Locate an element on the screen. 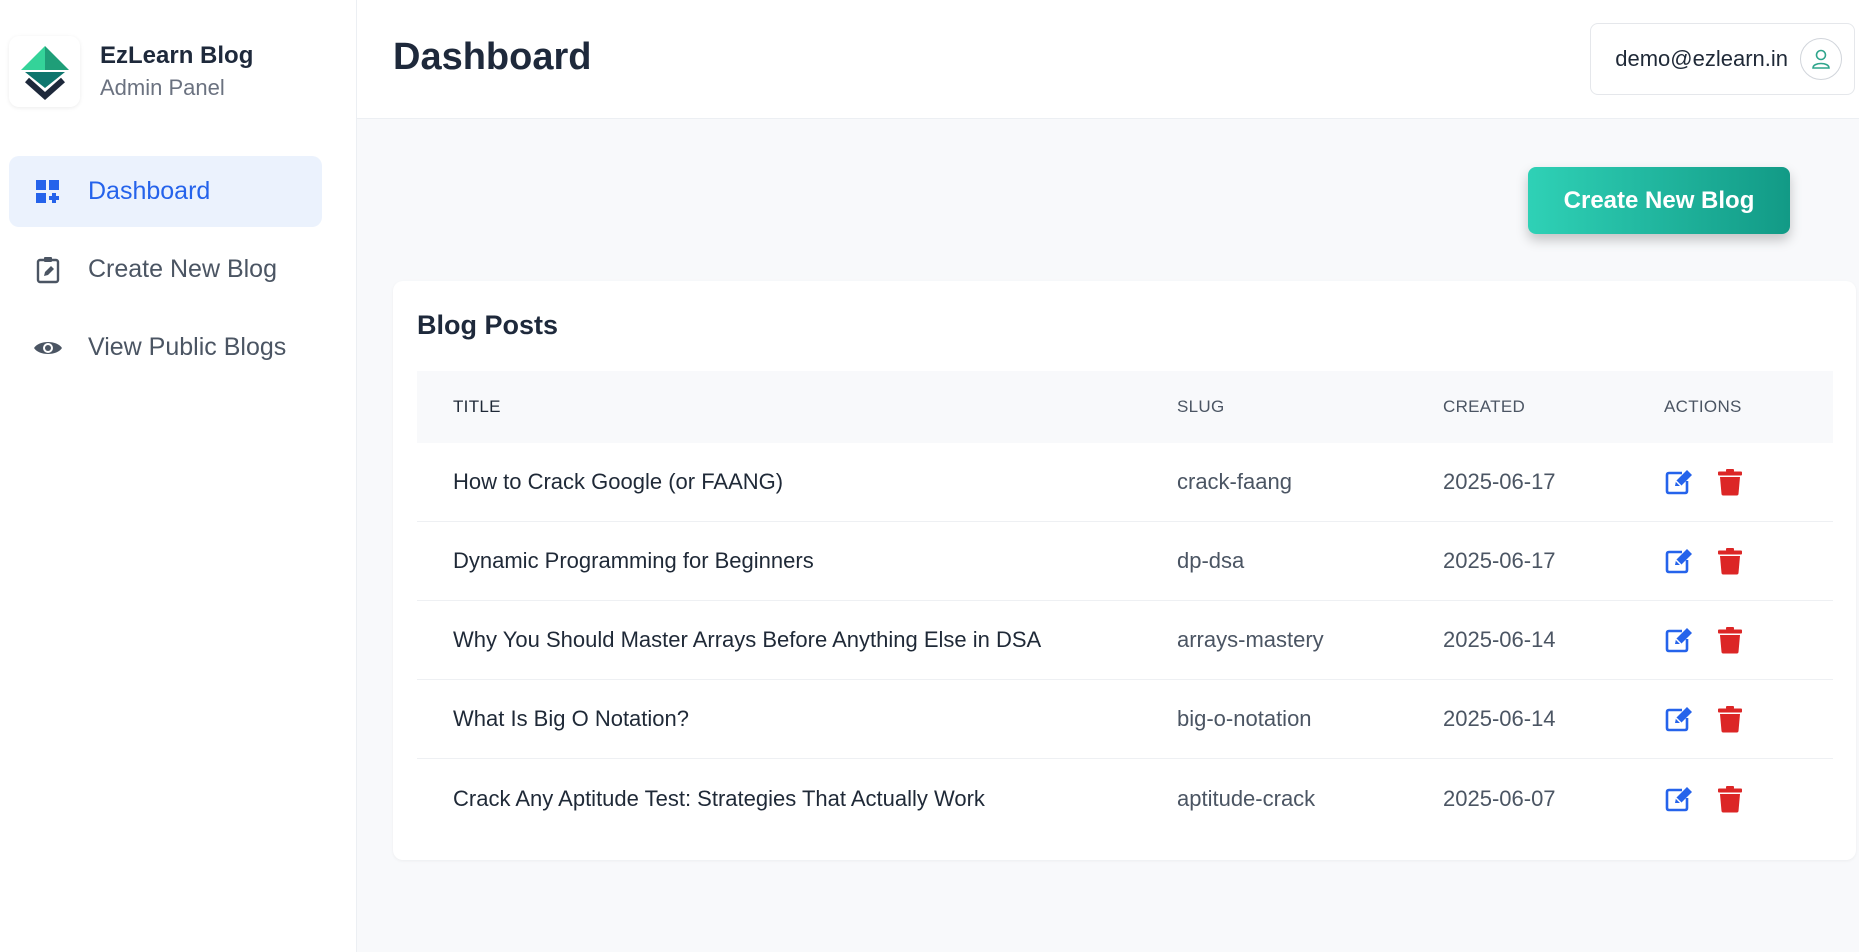 This screenshot has height=952, width=1859. user-icon is located at coordinates (1821, 59).